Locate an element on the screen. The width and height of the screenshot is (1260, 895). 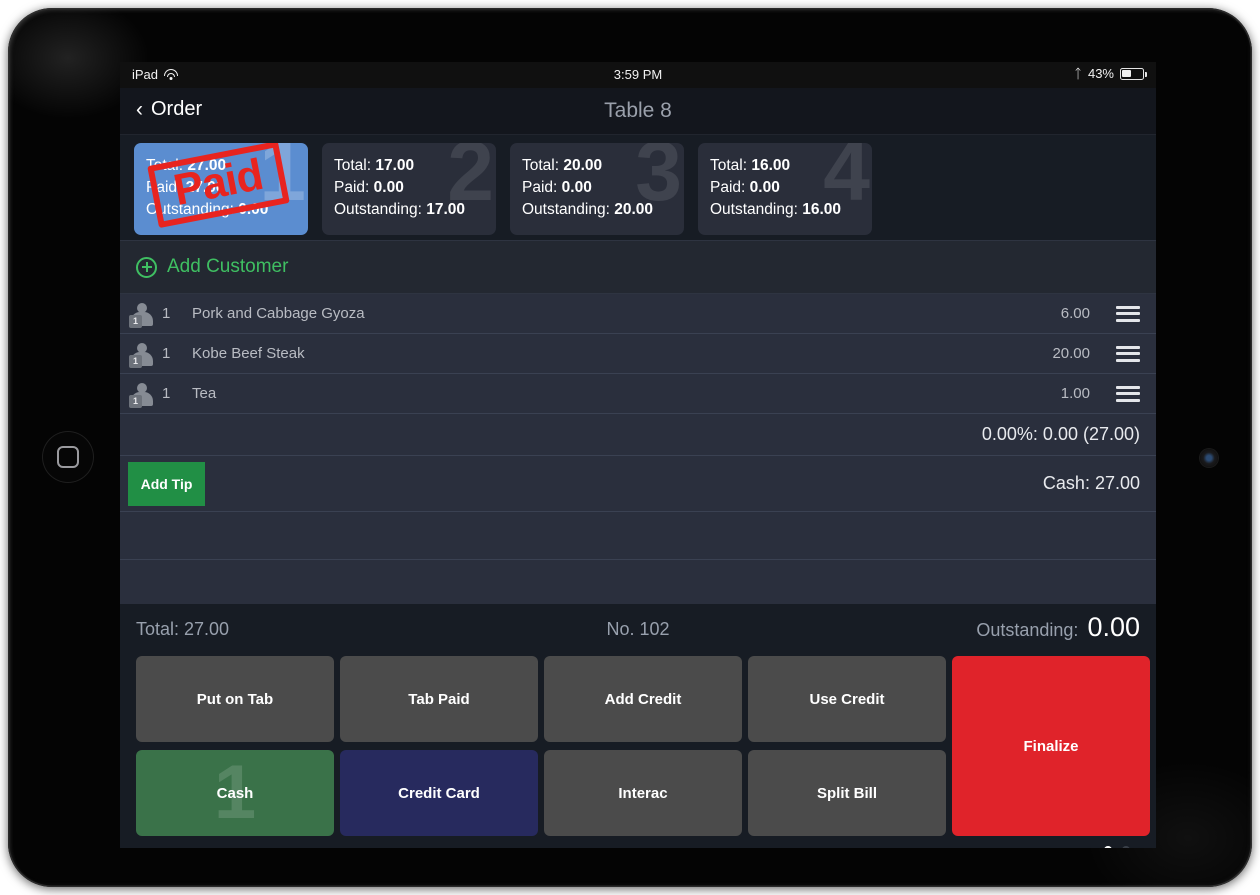
add-tip-button: Add Tip is located at coordinates (166, 484).